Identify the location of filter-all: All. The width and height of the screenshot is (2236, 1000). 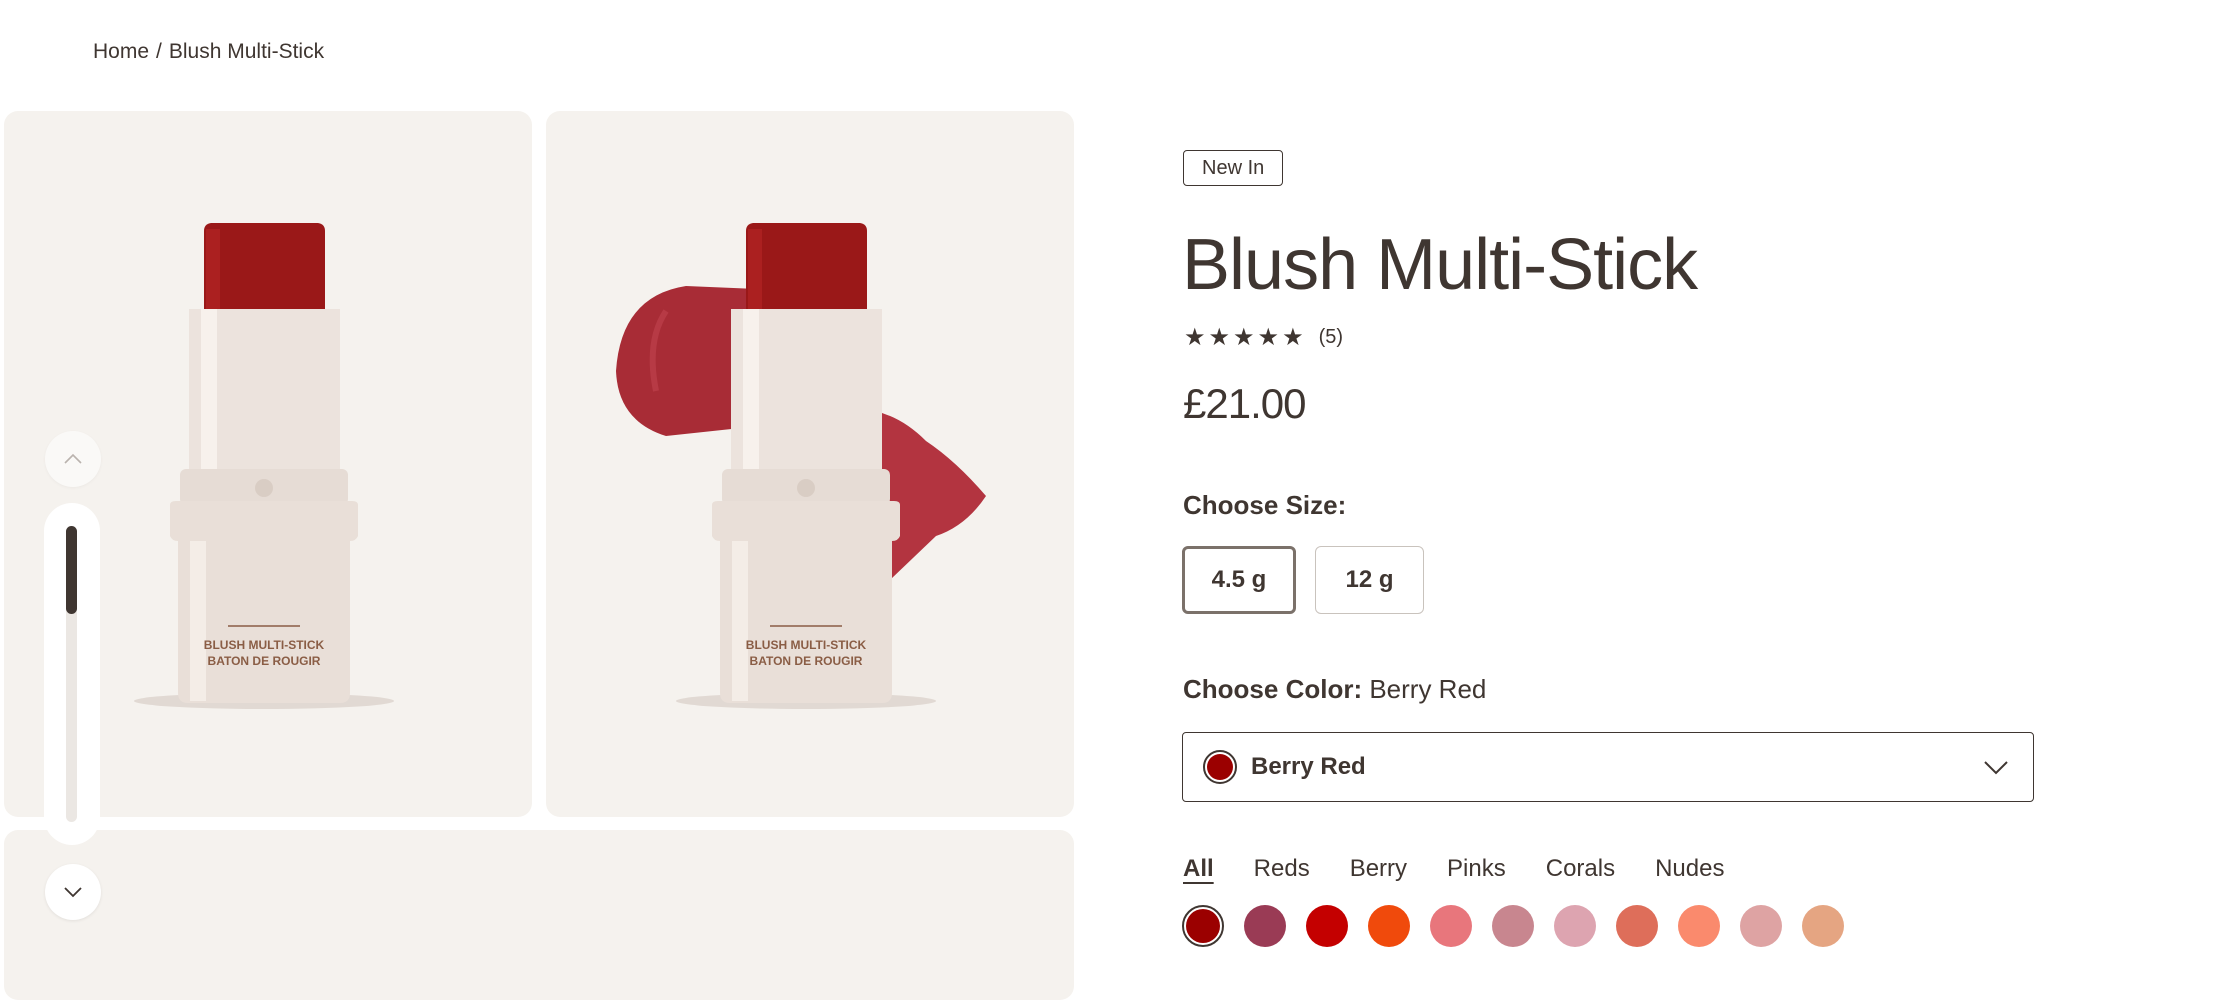
(1198, 869).